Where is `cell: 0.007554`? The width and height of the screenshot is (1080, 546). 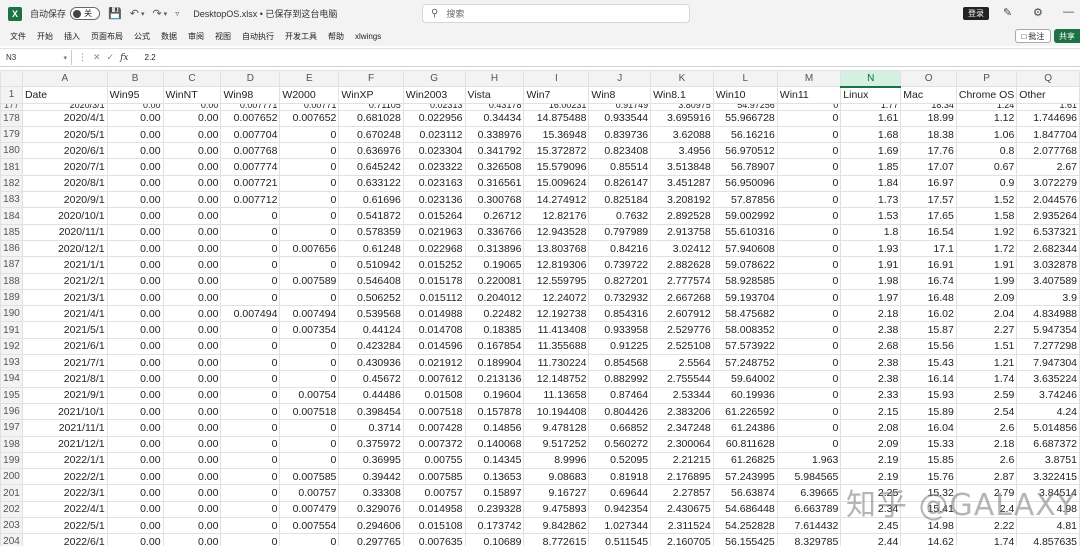 cell: 0.007554 is located at coordinates (309, 526).